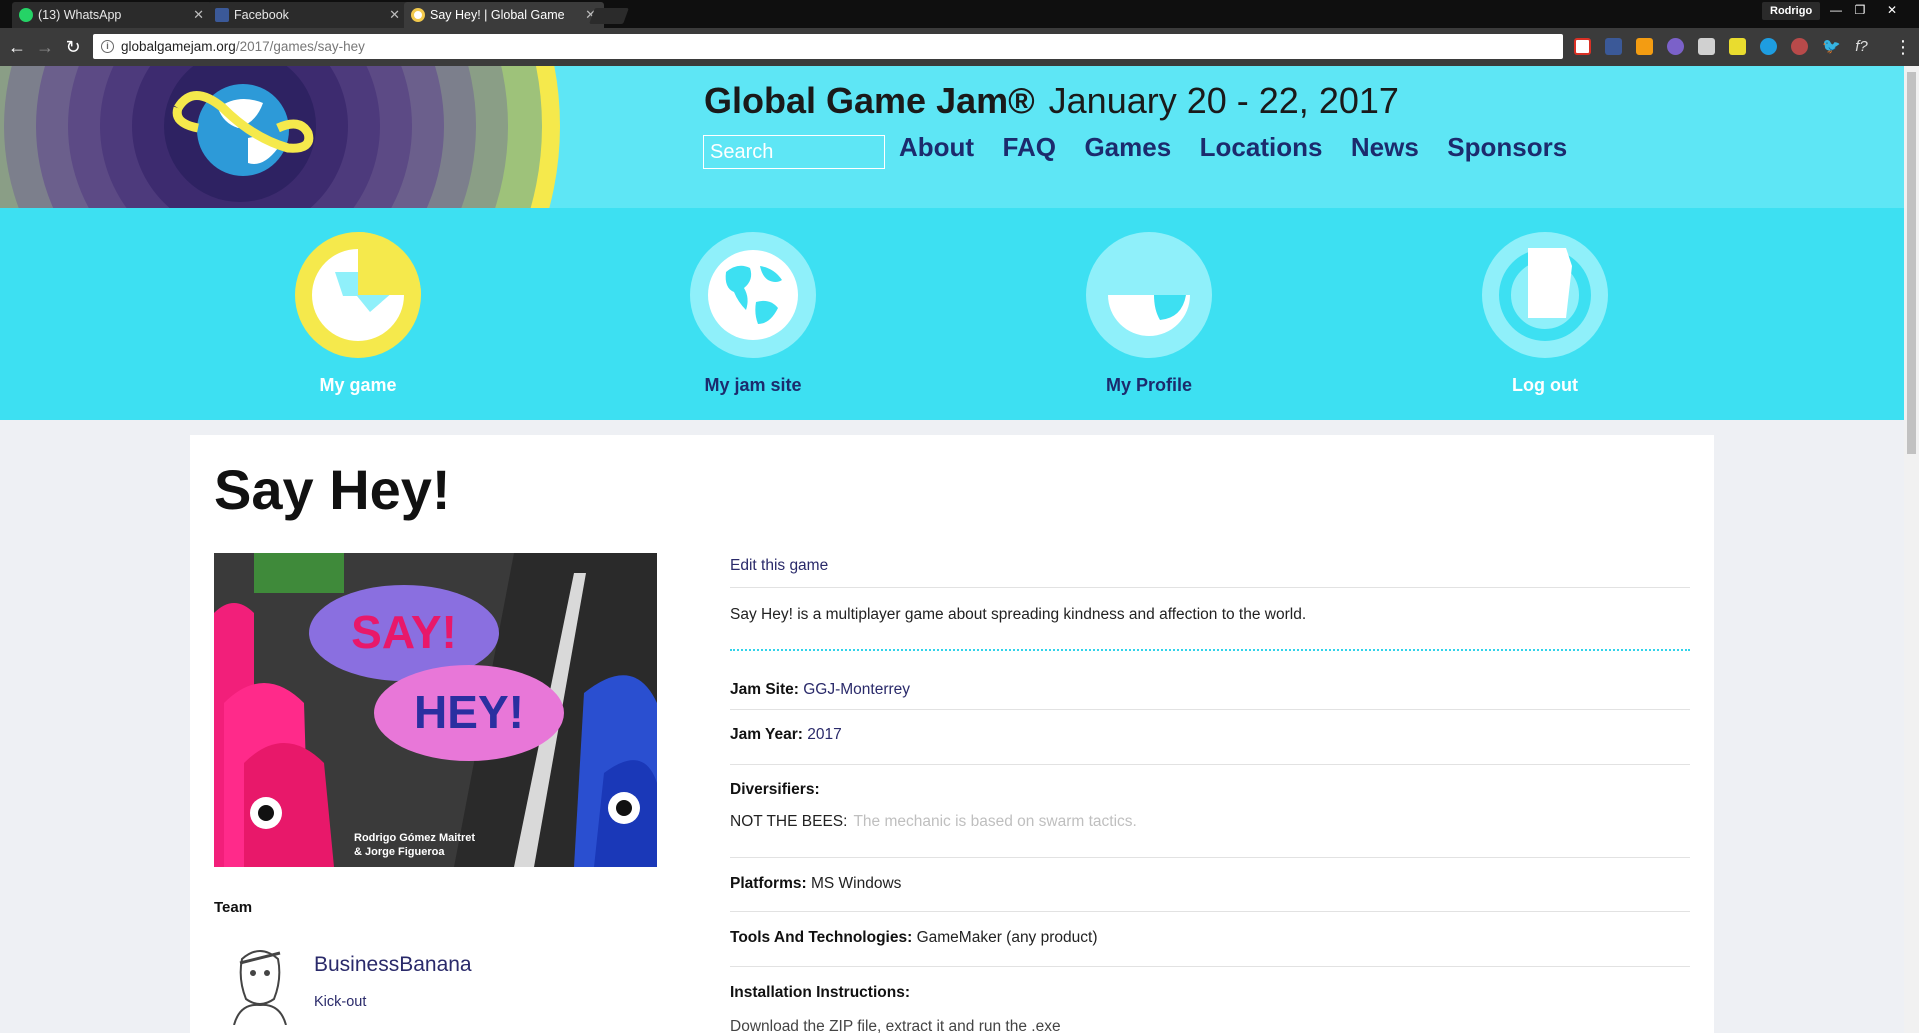 The width and height of the screenshot is (1919, 1033). What do you see at coordinates (1706, 46) in the screenshot?
I see `pocket-icon` at bounding box center [1706, 46].